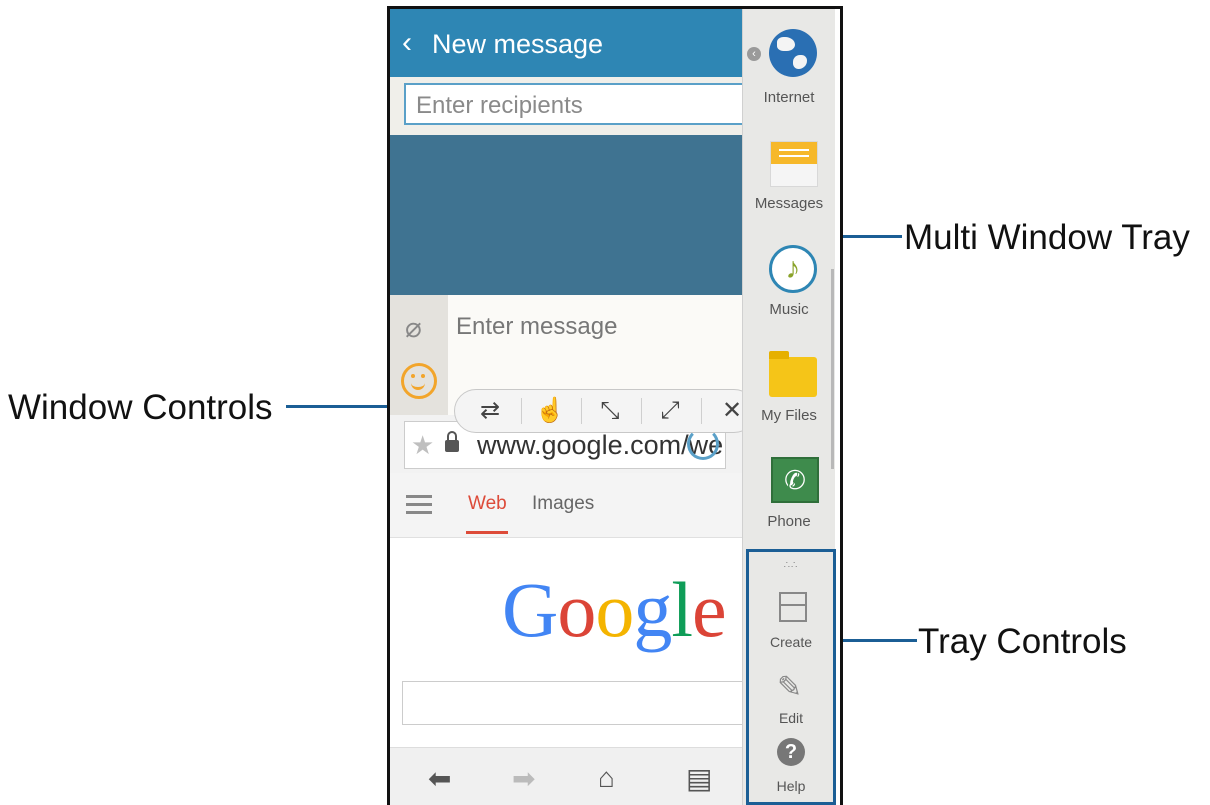 The width and height of the screenshot is (1210, 805). What do you see at coordinates (789, 415) in the screenshot?
I see `tray-app-label: My Files` at bounding box center [789, 415].